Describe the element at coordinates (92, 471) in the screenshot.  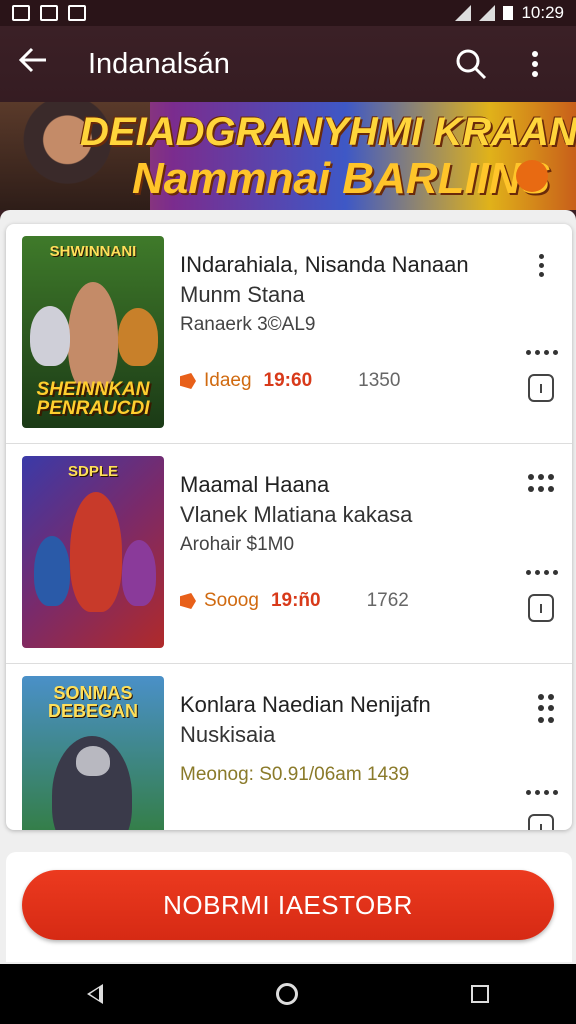
I see `cover-title-top: SDPLE` at that location.